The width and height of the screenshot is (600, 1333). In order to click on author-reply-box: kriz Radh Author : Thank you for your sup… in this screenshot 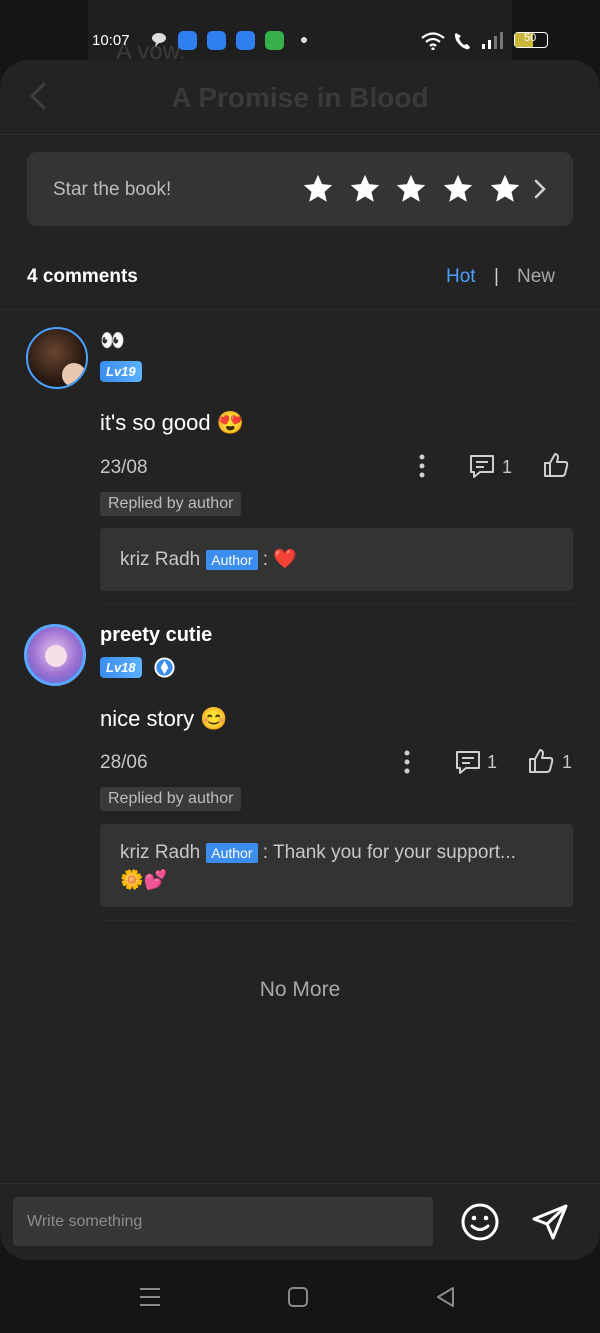, I will do `click(336, 865)`.